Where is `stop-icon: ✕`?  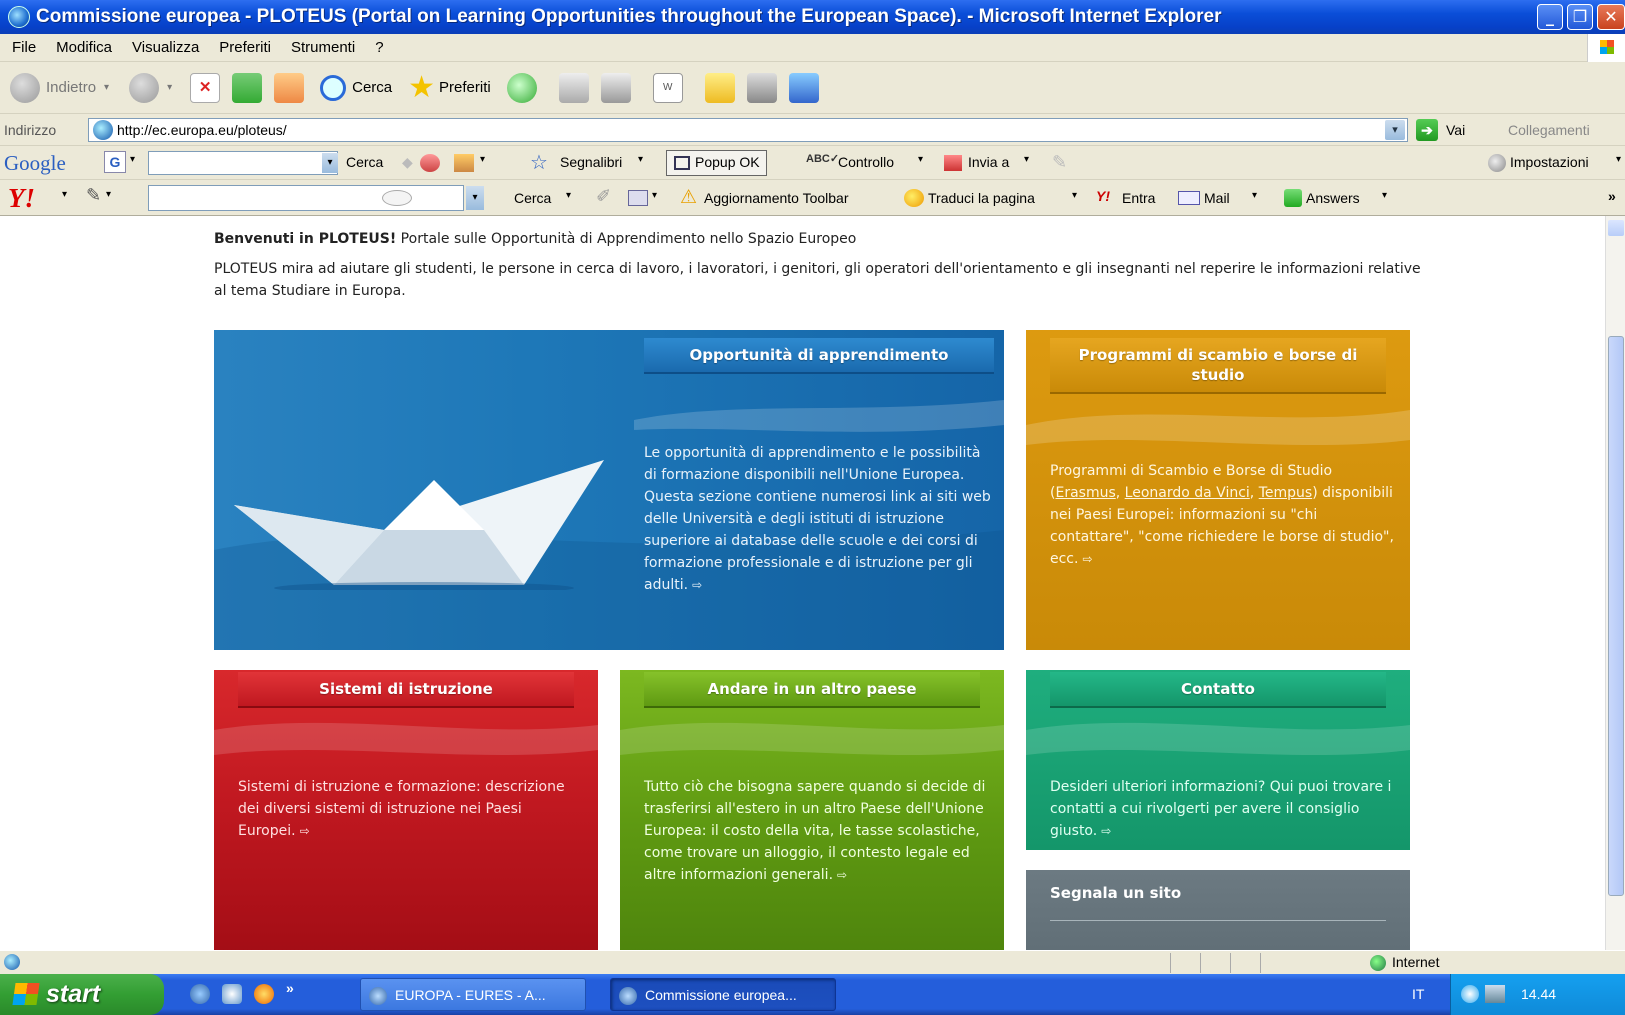
stop-icon: ✕ is located at coordinates (205, 87).